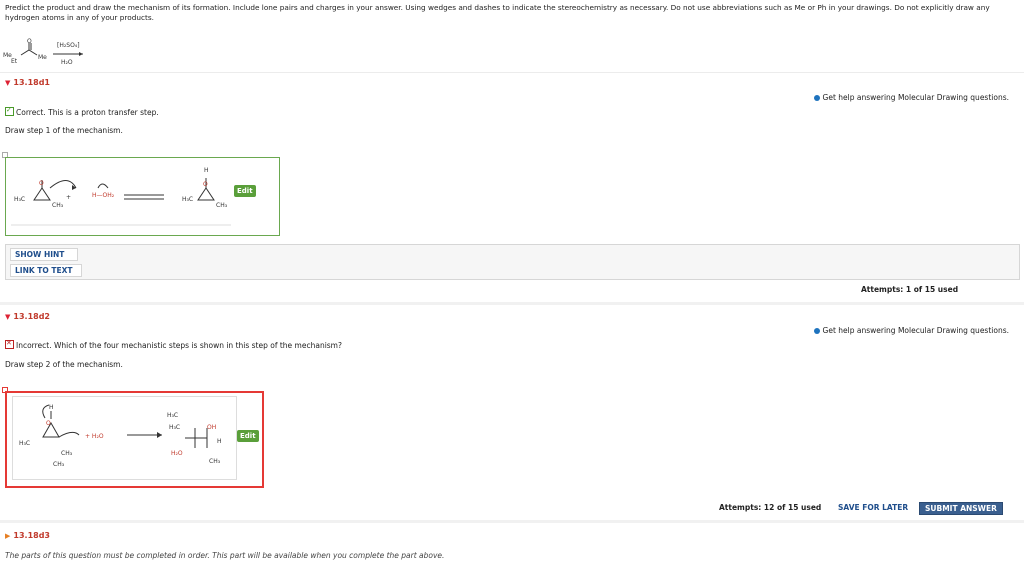 The image size is (1024, 567). I want to click on part1-drawing-canvas: O H₃C CH₃ + H—OH₂ O H H₃C CH₃ Edit, so click(142, 196).